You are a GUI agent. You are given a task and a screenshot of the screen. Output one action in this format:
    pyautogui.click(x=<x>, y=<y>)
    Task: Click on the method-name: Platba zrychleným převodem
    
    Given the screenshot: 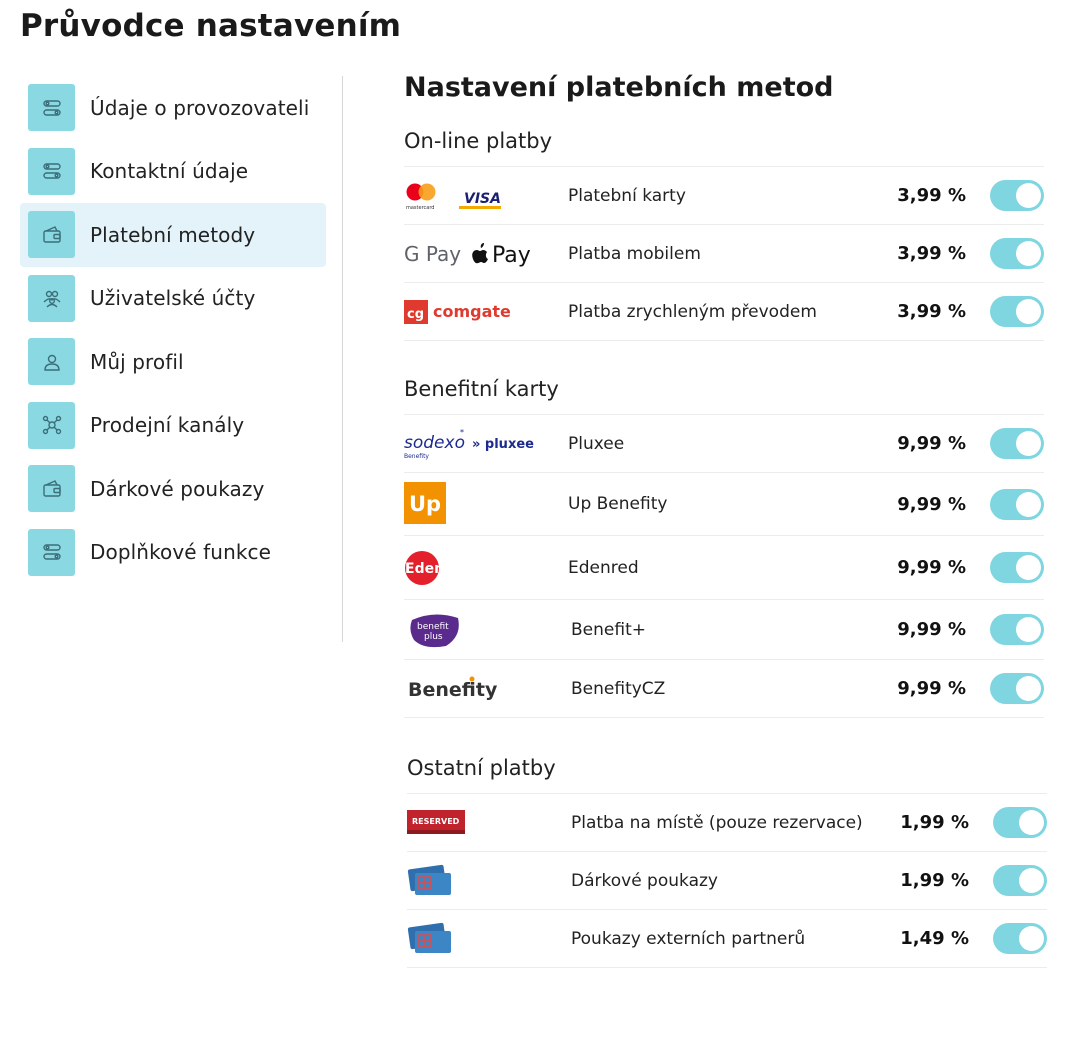 What is the action you would take?
    pyautogui.click(x=692, y=311)
    